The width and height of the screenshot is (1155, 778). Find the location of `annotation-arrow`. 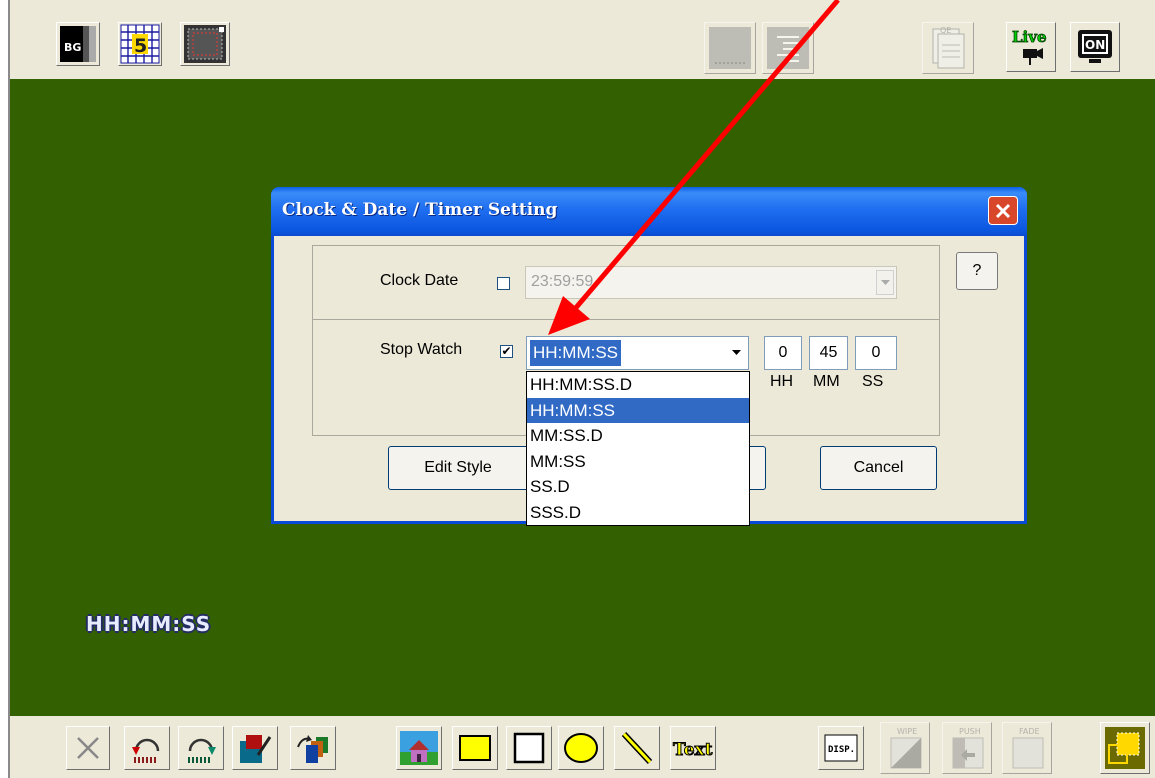

annotation-arrow is located at coordinates (694, 167).